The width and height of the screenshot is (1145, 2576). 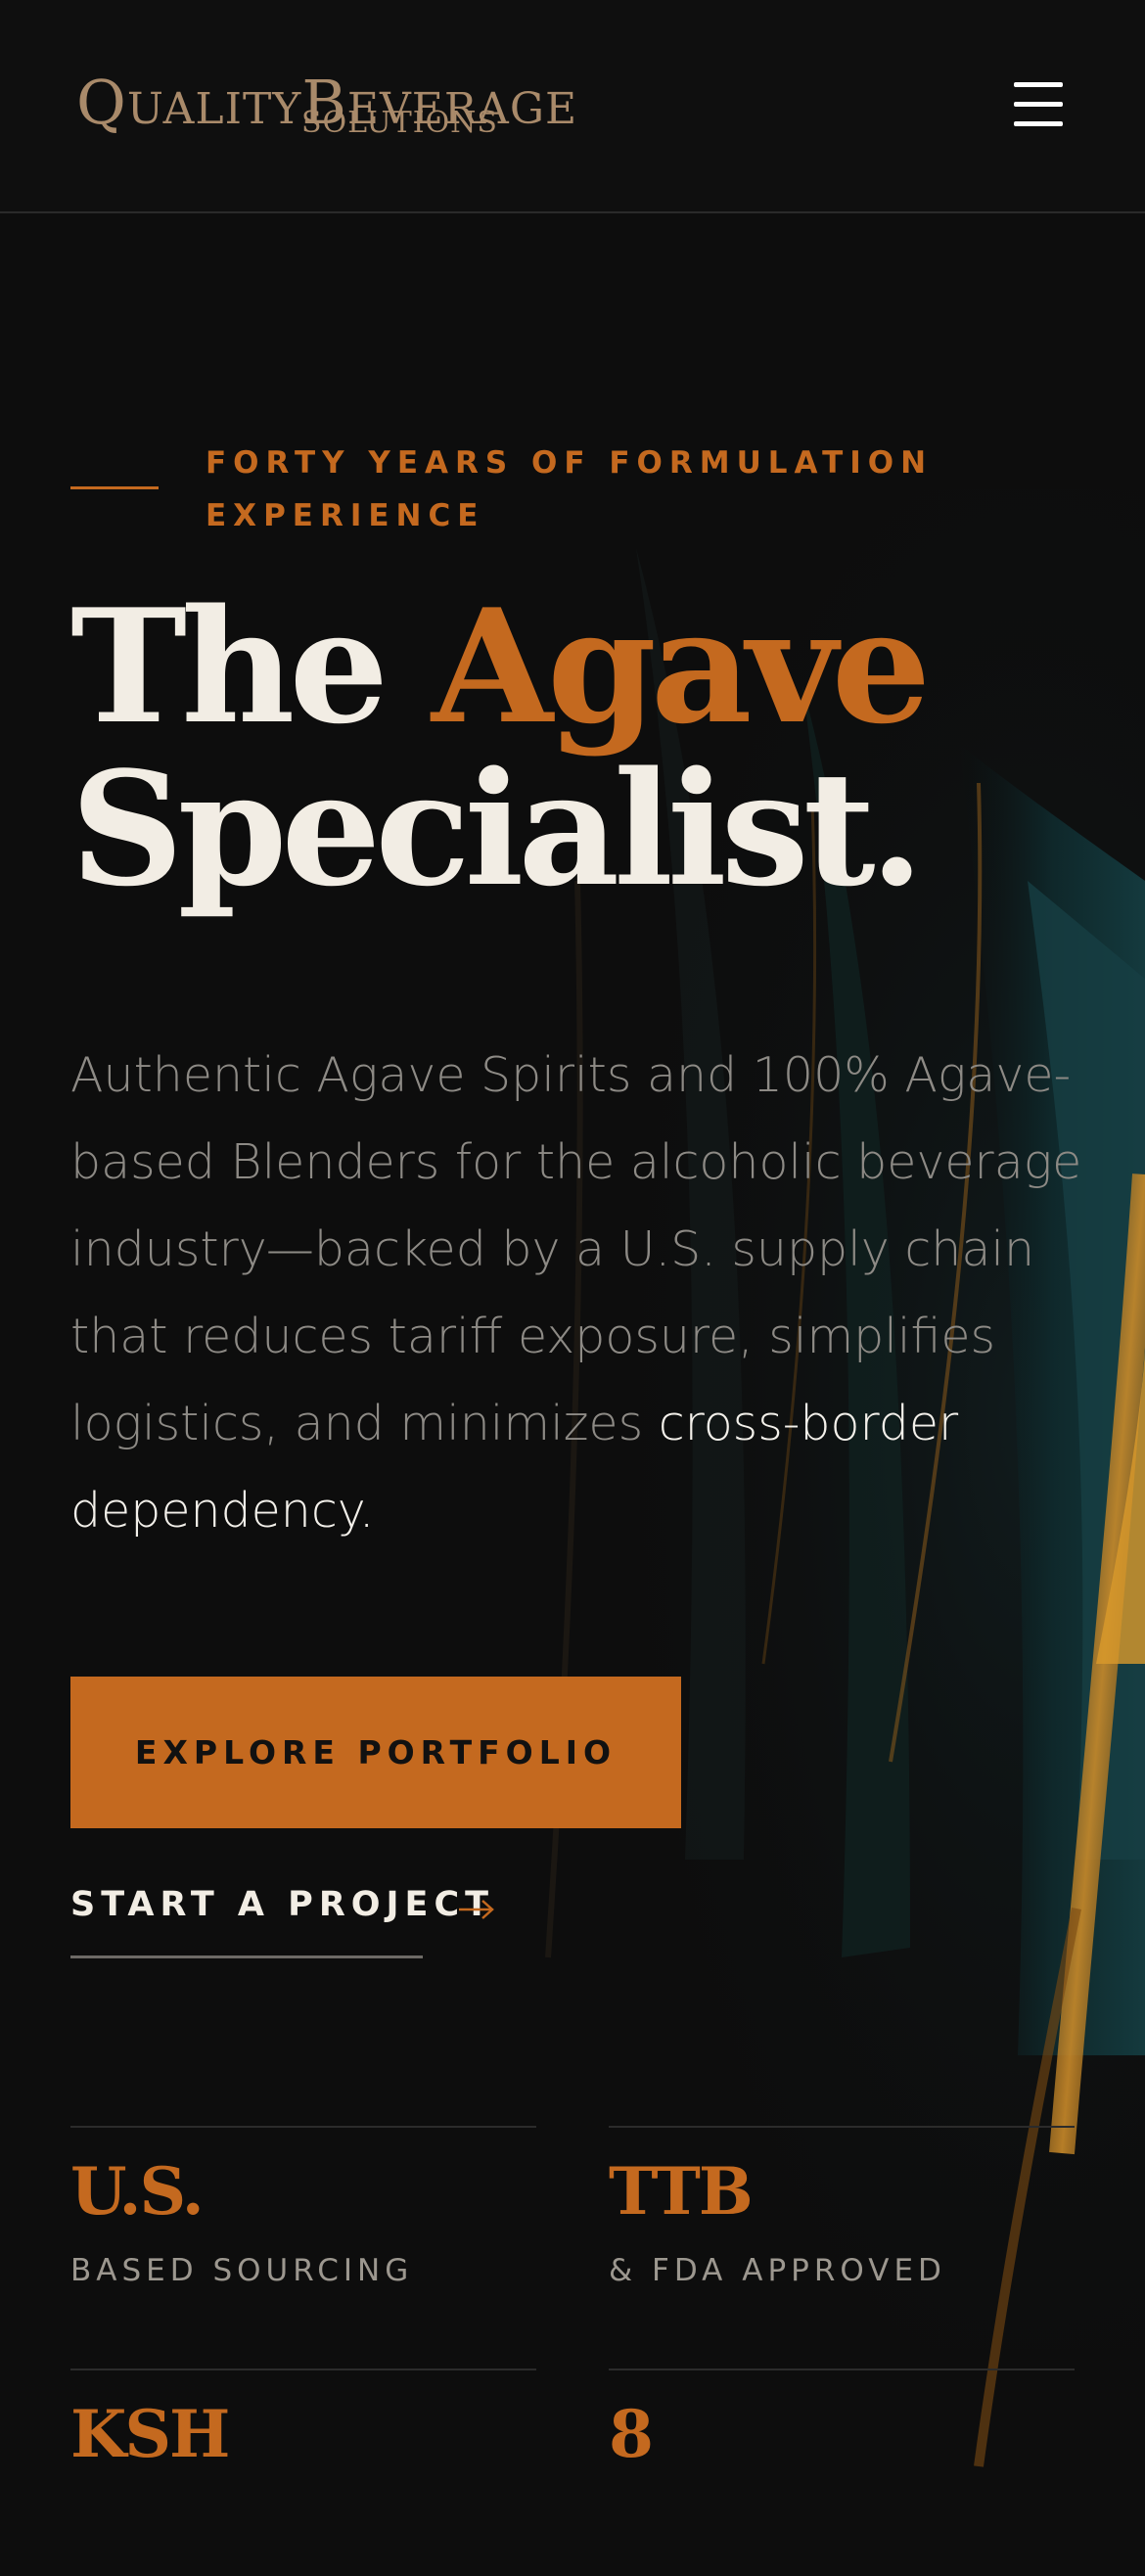 I want to click on stat-value: KSH, so click(x=150, y=2434).